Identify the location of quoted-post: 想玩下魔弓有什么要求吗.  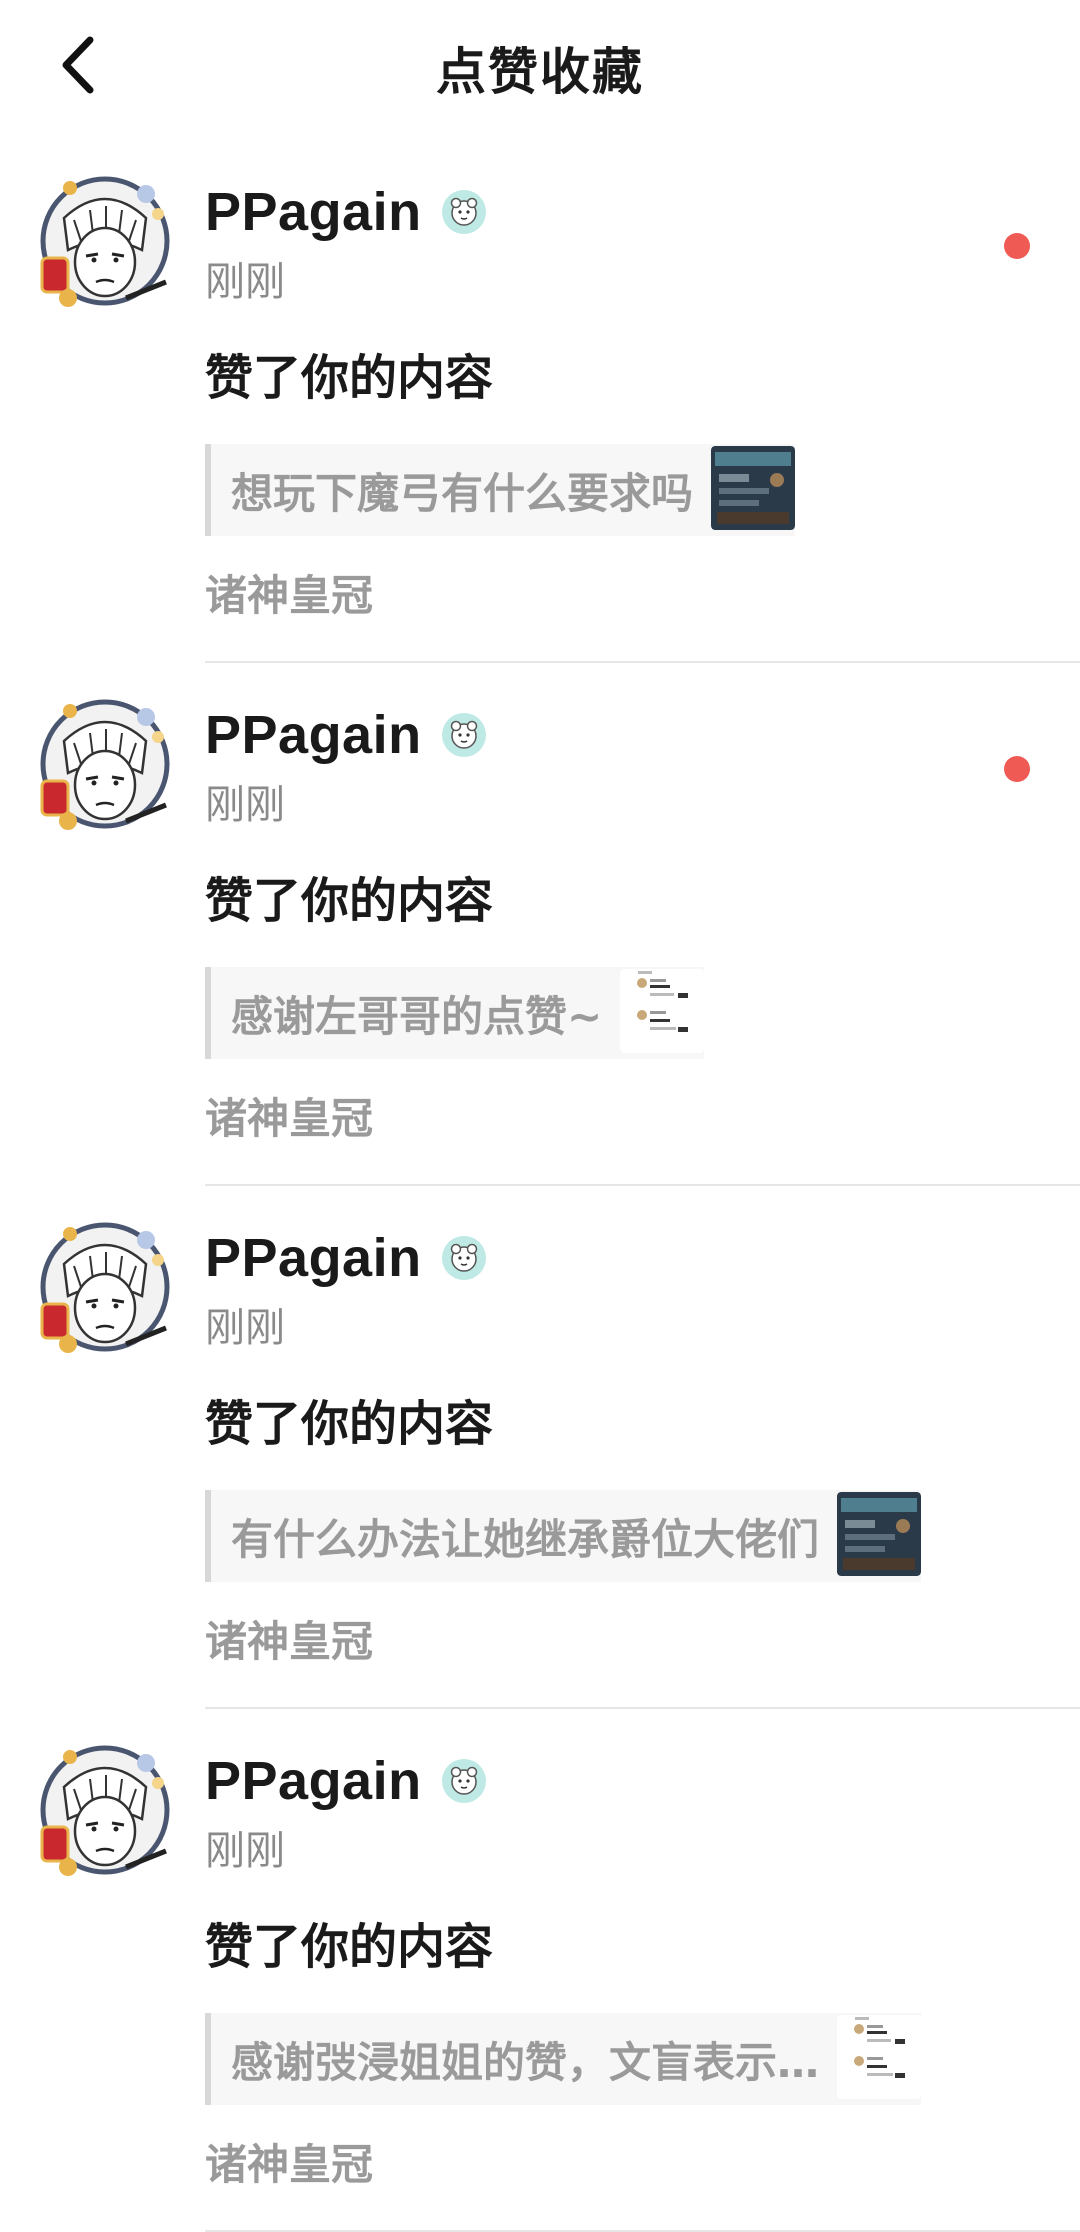
(500, 490).